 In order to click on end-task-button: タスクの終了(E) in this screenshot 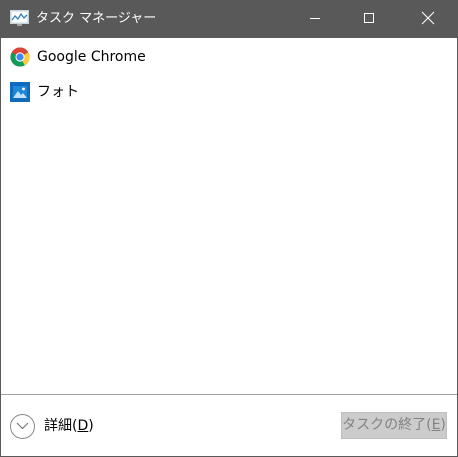, I will do `click(394, 425)`.